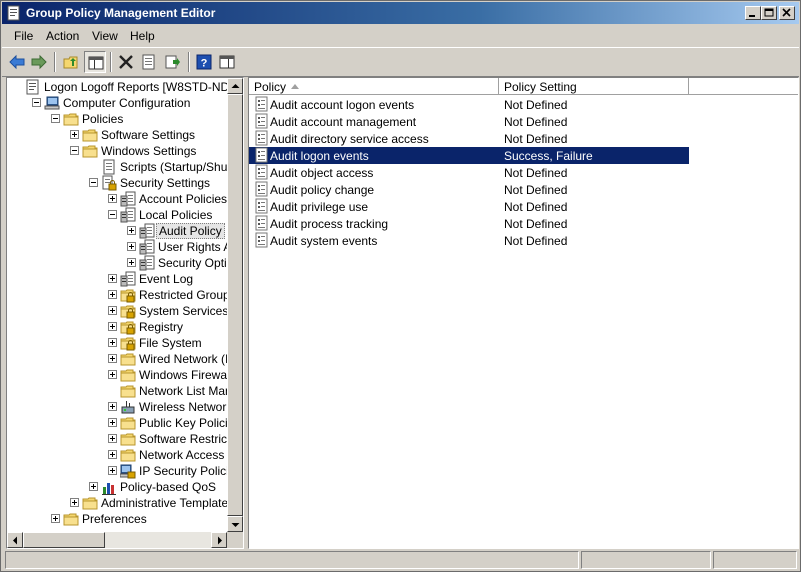 This screenshot has height=572, width=801. Describe the element at coordinates (374, 86) in the screenshot. I see `column-header-policy: Policy` at that location.